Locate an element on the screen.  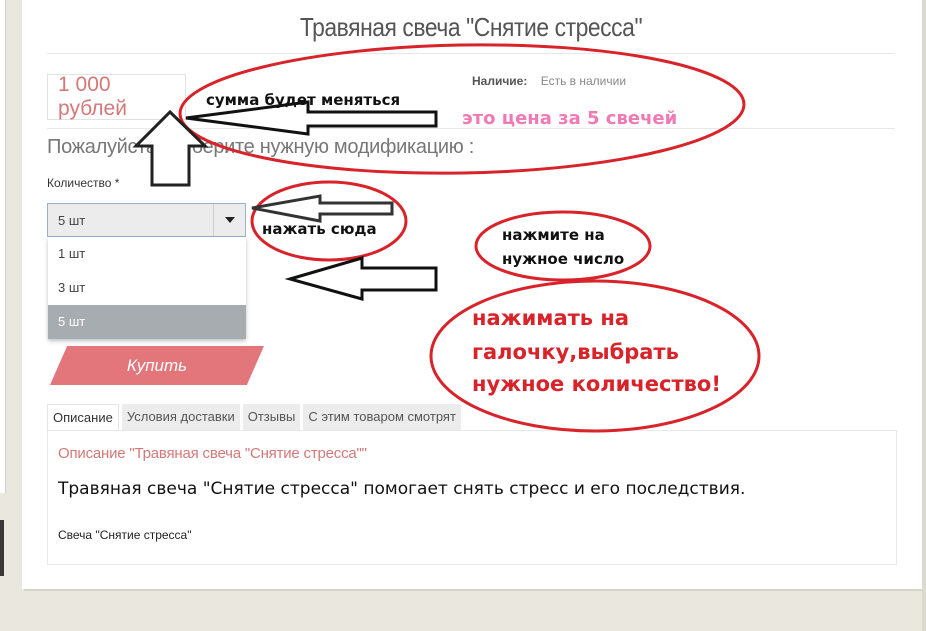
annotation-tick-line2: галочку,выбрать is located at coordinates (575, 352).